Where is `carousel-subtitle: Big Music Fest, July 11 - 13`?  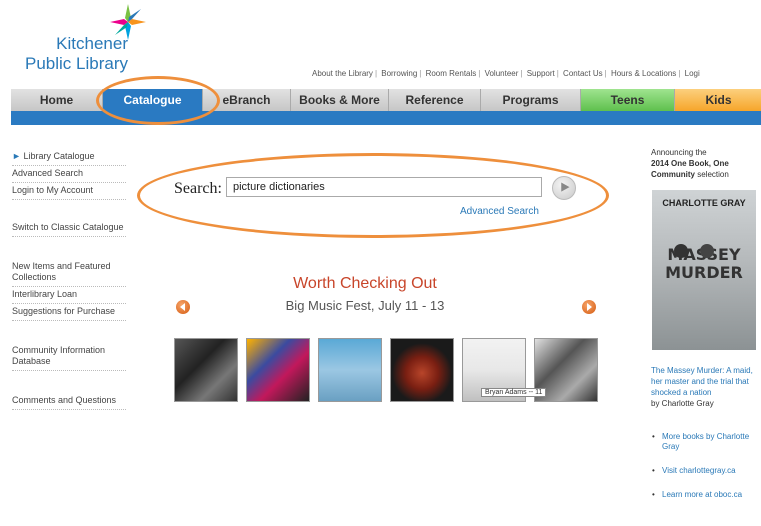 carousel-subtitle: Big Music Fest, July 11 - 13 is located at coordinates (365, 305).